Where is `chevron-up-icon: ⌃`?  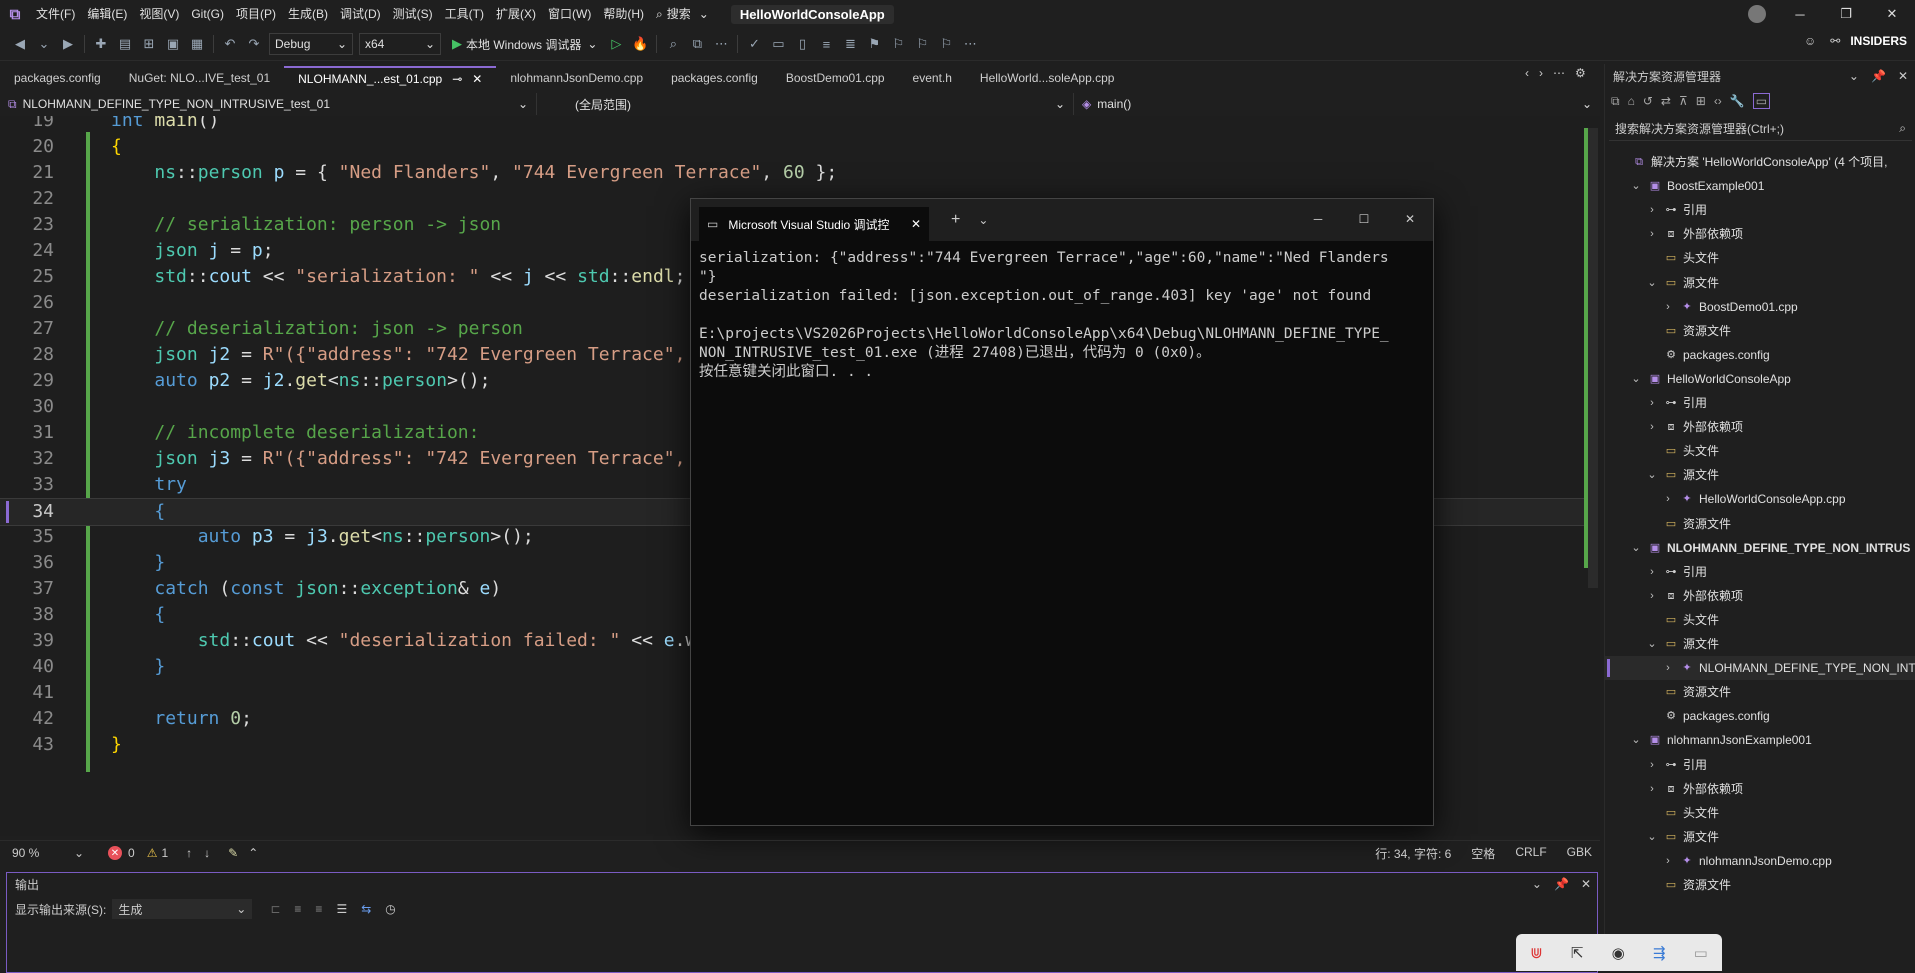 chevron-up-icon: ⌃ is located at coordinates (253, 853).